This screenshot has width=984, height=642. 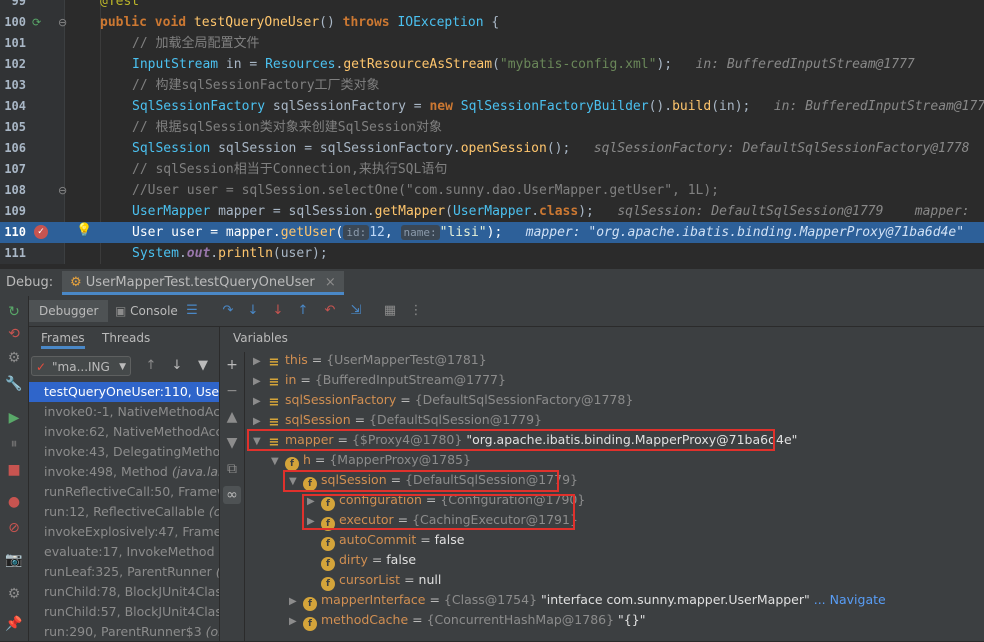 I want to click on wrench-icon: 🔧, so click(x=14, y=384).